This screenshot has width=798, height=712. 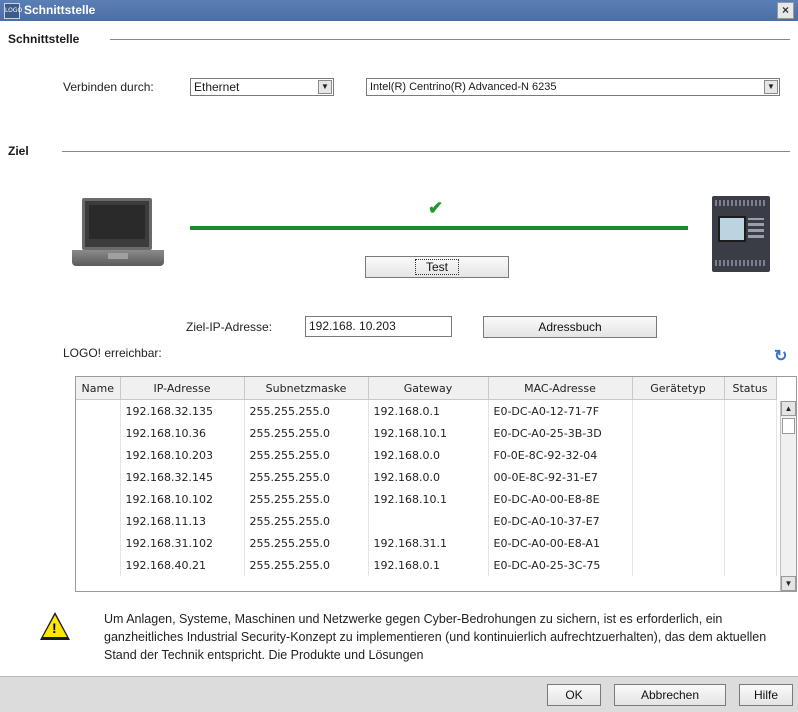 I want to click on test-button-label: Test, so click(x=437, y=267).